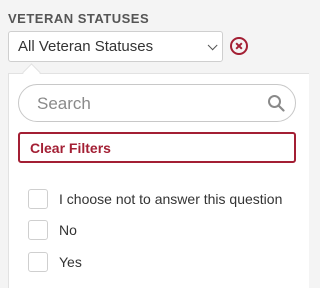 The image size is (320, 288). Describe the element at coordinates (86, 46) in the screenshot. I see `select-value: All Veteran Statuses` at that location.